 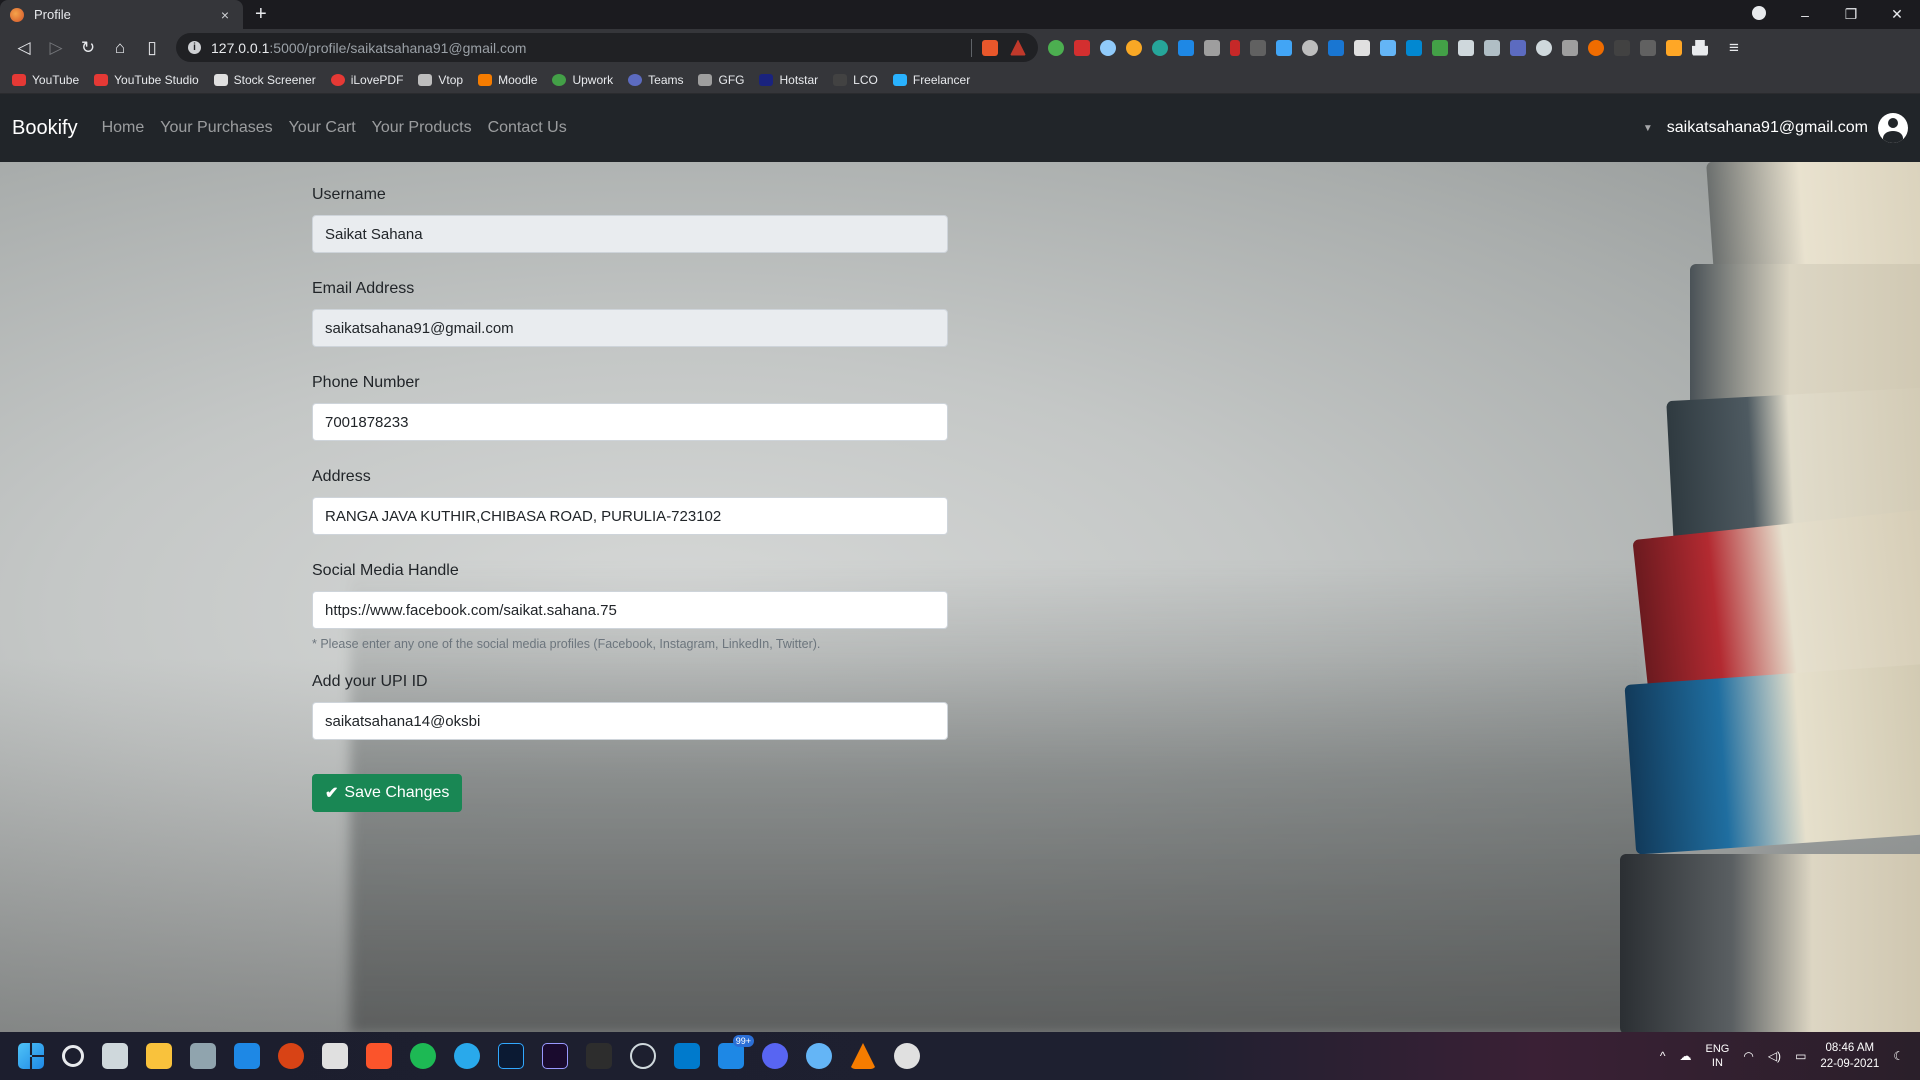 What do you see at coordinates (1734, 48) in the screenshot?
I see `menu-icon: ≡` at bounding box center [1734, 48].